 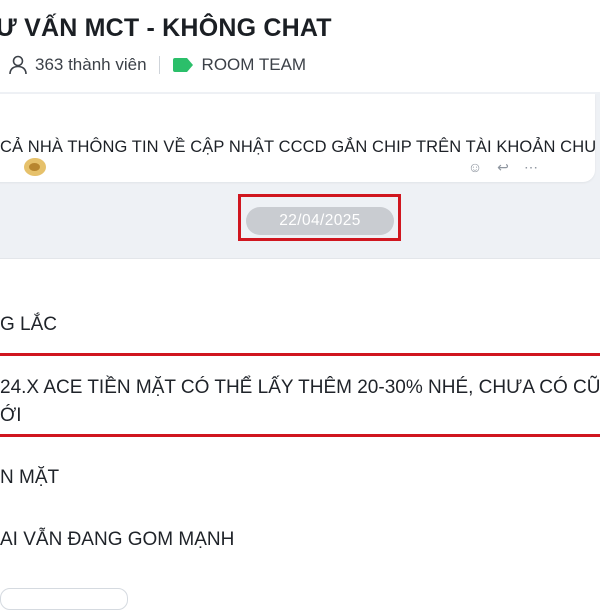 I want to click on message-item: N MẶT, so click(x=29, y=478).